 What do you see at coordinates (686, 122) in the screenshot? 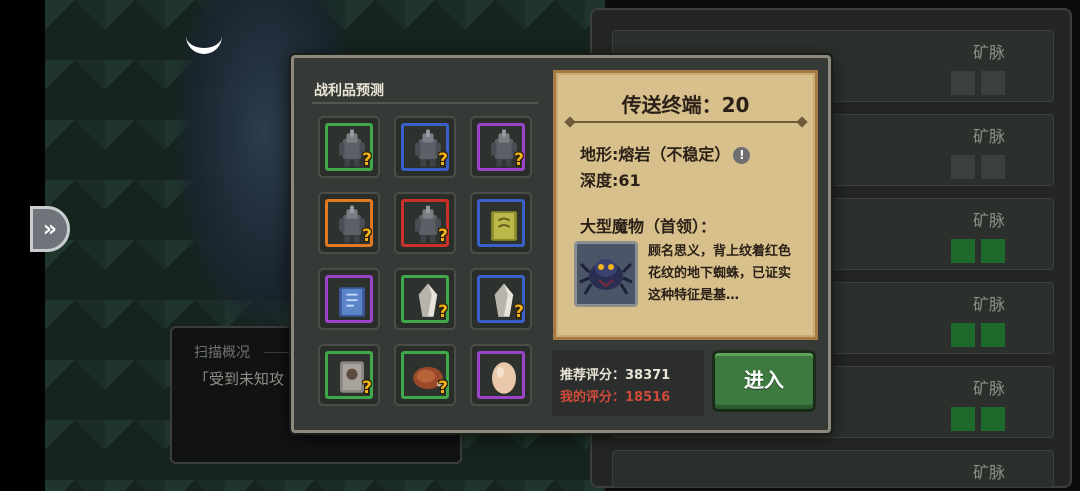
I see `title-divider` at bounding box center [686, 122].